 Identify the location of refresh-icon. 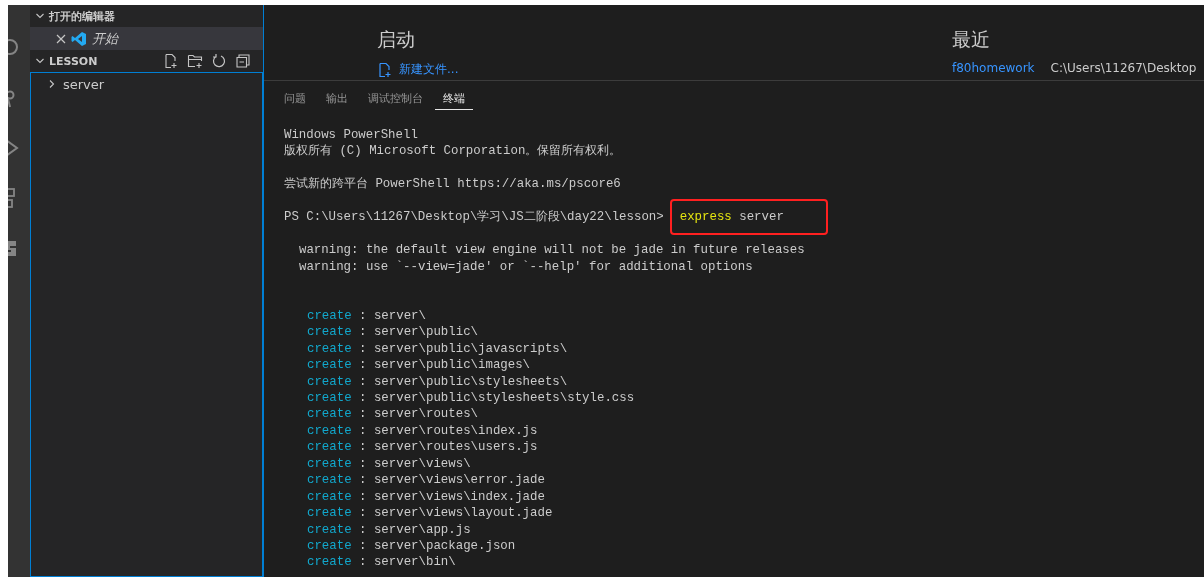
(219, 61).